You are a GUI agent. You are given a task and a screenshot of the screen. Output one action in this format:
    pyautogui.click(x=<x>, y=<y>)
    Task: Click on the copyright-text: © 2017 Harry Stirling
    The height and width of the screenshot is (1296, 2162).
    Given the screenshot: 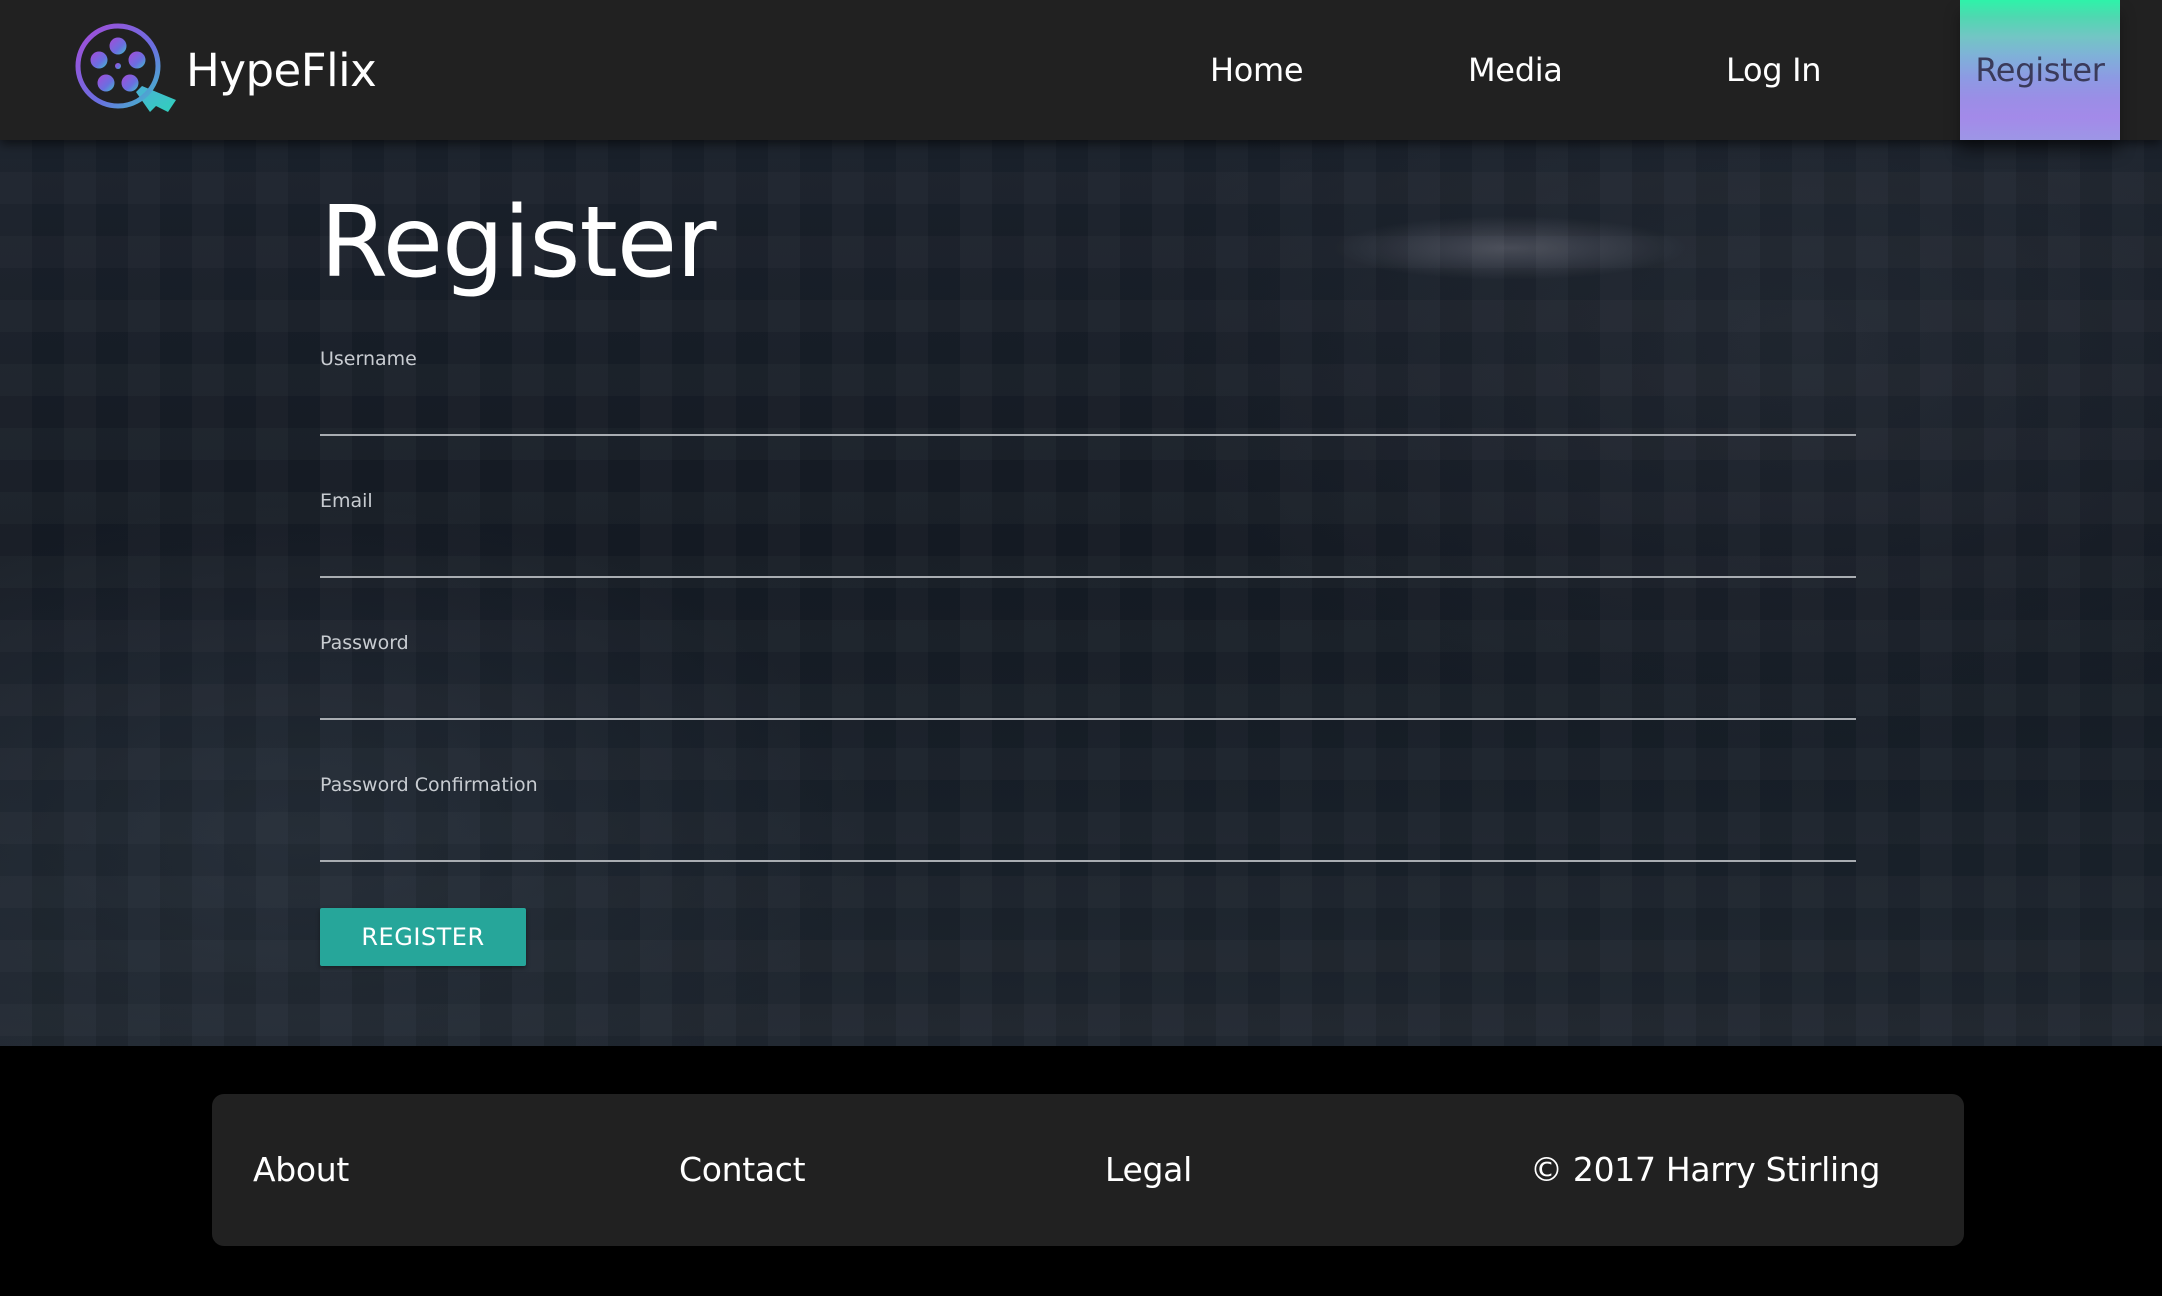 What is the action you would take?
    pyautogui.click(x=1705, y=1169)
    